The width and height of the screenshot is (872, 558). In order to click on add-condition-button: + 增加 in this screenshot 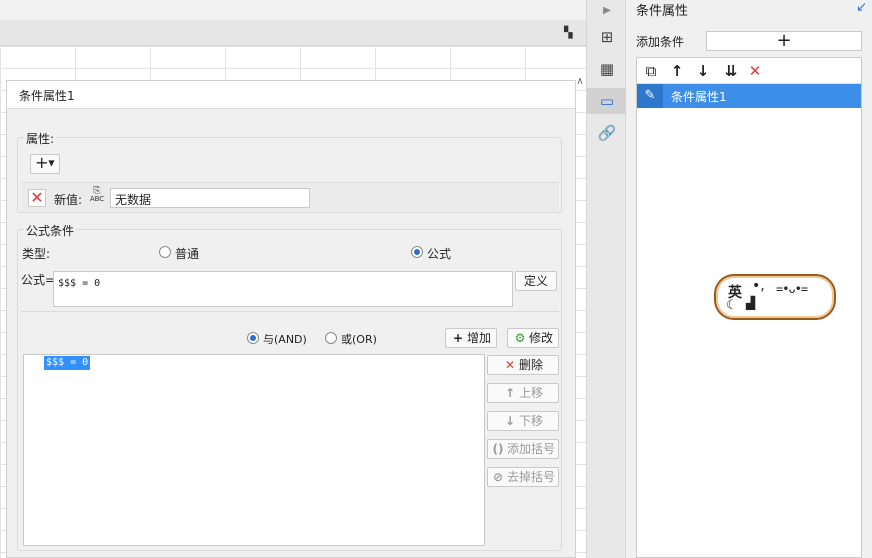, I will do `click(471, 338)`.